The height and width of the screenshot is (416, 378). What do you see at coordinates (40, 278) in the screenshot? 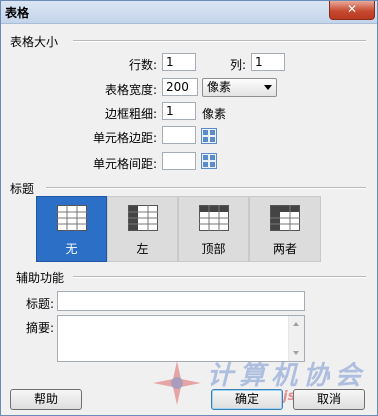
I see `accessibility-section-label: 辅助功能` at bounding box center [40, 278].